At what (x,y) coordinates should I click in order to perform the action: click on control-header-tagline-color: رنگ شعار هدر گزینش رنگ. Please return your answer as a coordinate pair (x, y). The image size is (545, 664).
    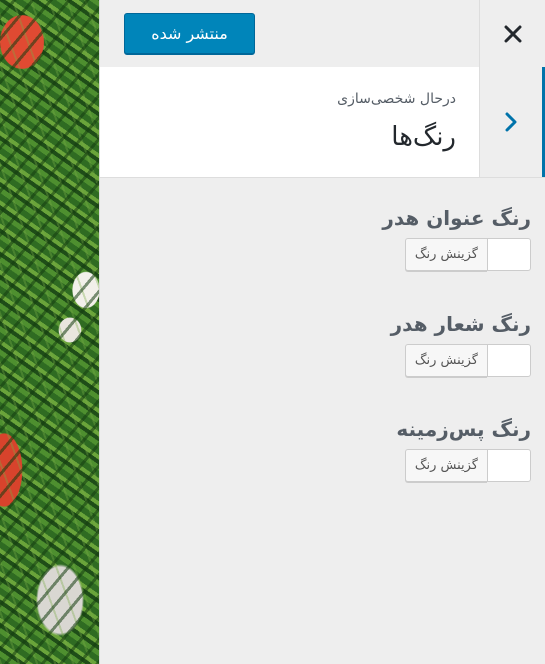
    Looking at the image, I should click on (381, 344).